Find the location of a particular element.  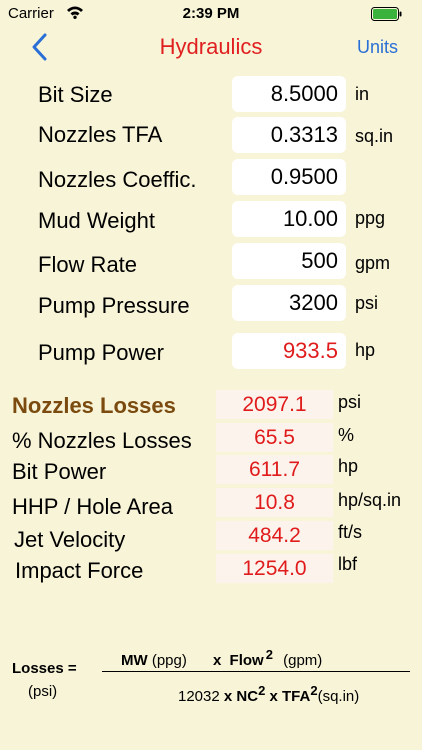

formula-numerator: MW (ppg) x Flow 2 (gpm) is located at coordinates (221, 658).